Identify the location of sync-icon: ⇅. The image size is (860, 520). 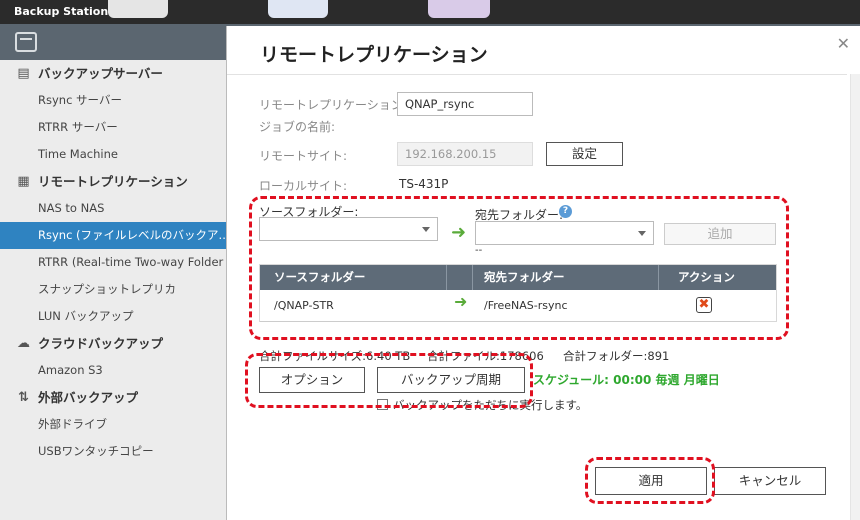
(23, 397).